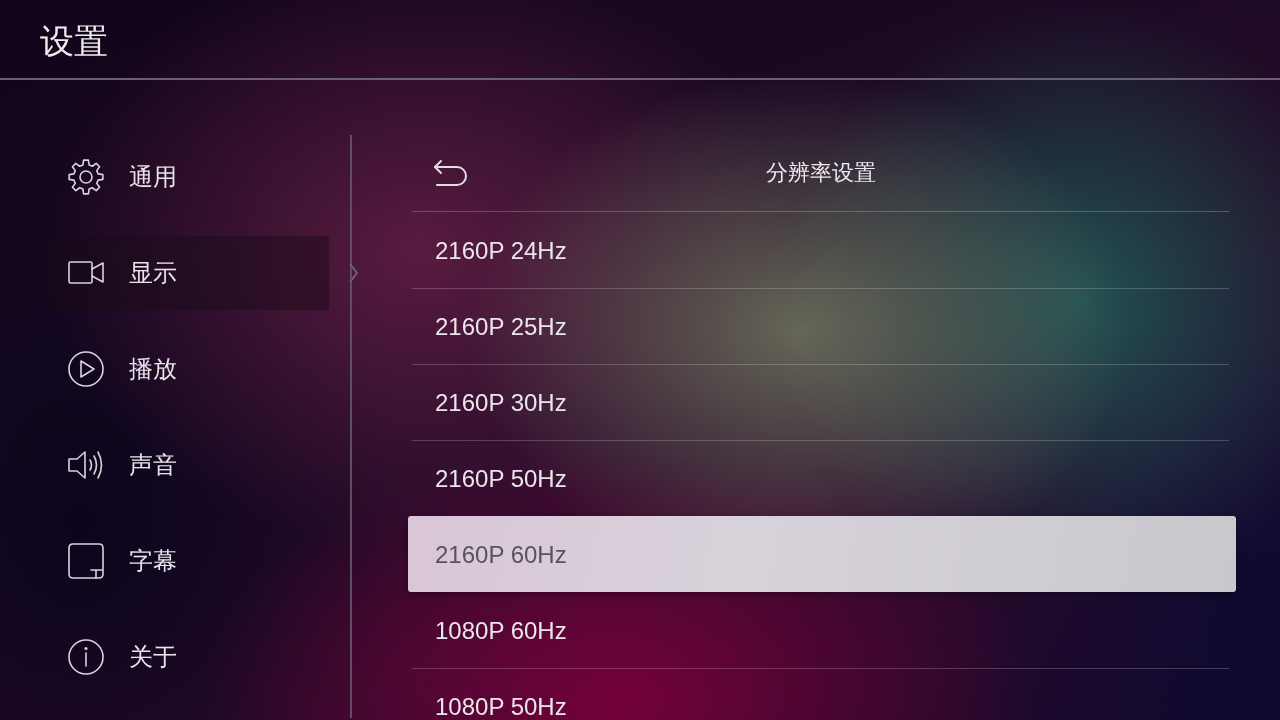 This screenshot has width=1280, height=720. Describe the element at coordinates (188, 369) in the screenshot. I see `sidebar-item: 播放` at that location.